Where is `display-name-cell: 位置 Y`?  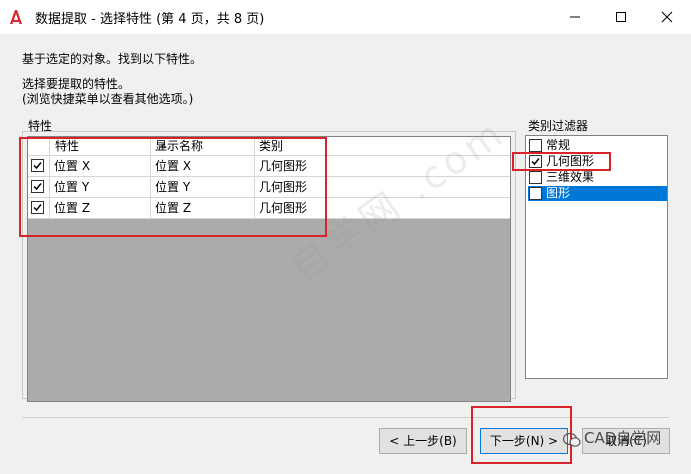 display-name-cell: 位置 Y is located at coordinates (203, 187).